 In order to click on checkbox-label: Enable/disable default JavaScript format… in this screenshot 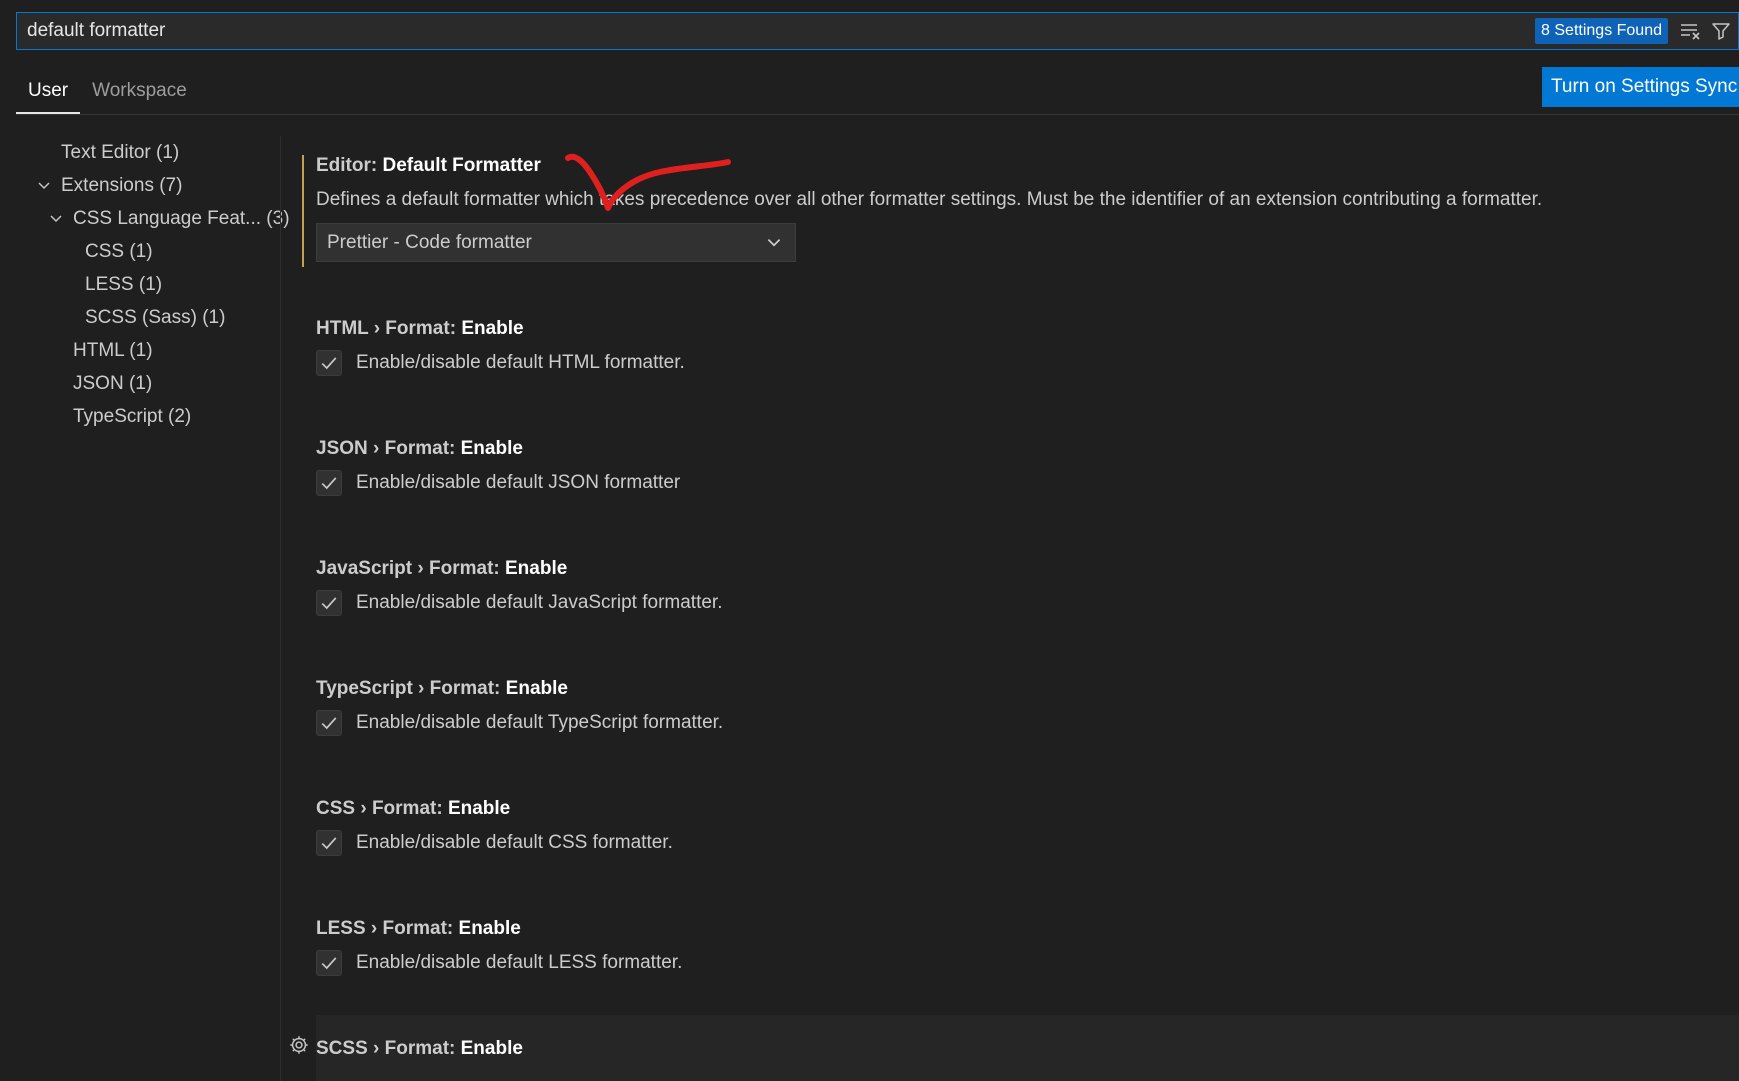, I will do `click(539, 602)`.